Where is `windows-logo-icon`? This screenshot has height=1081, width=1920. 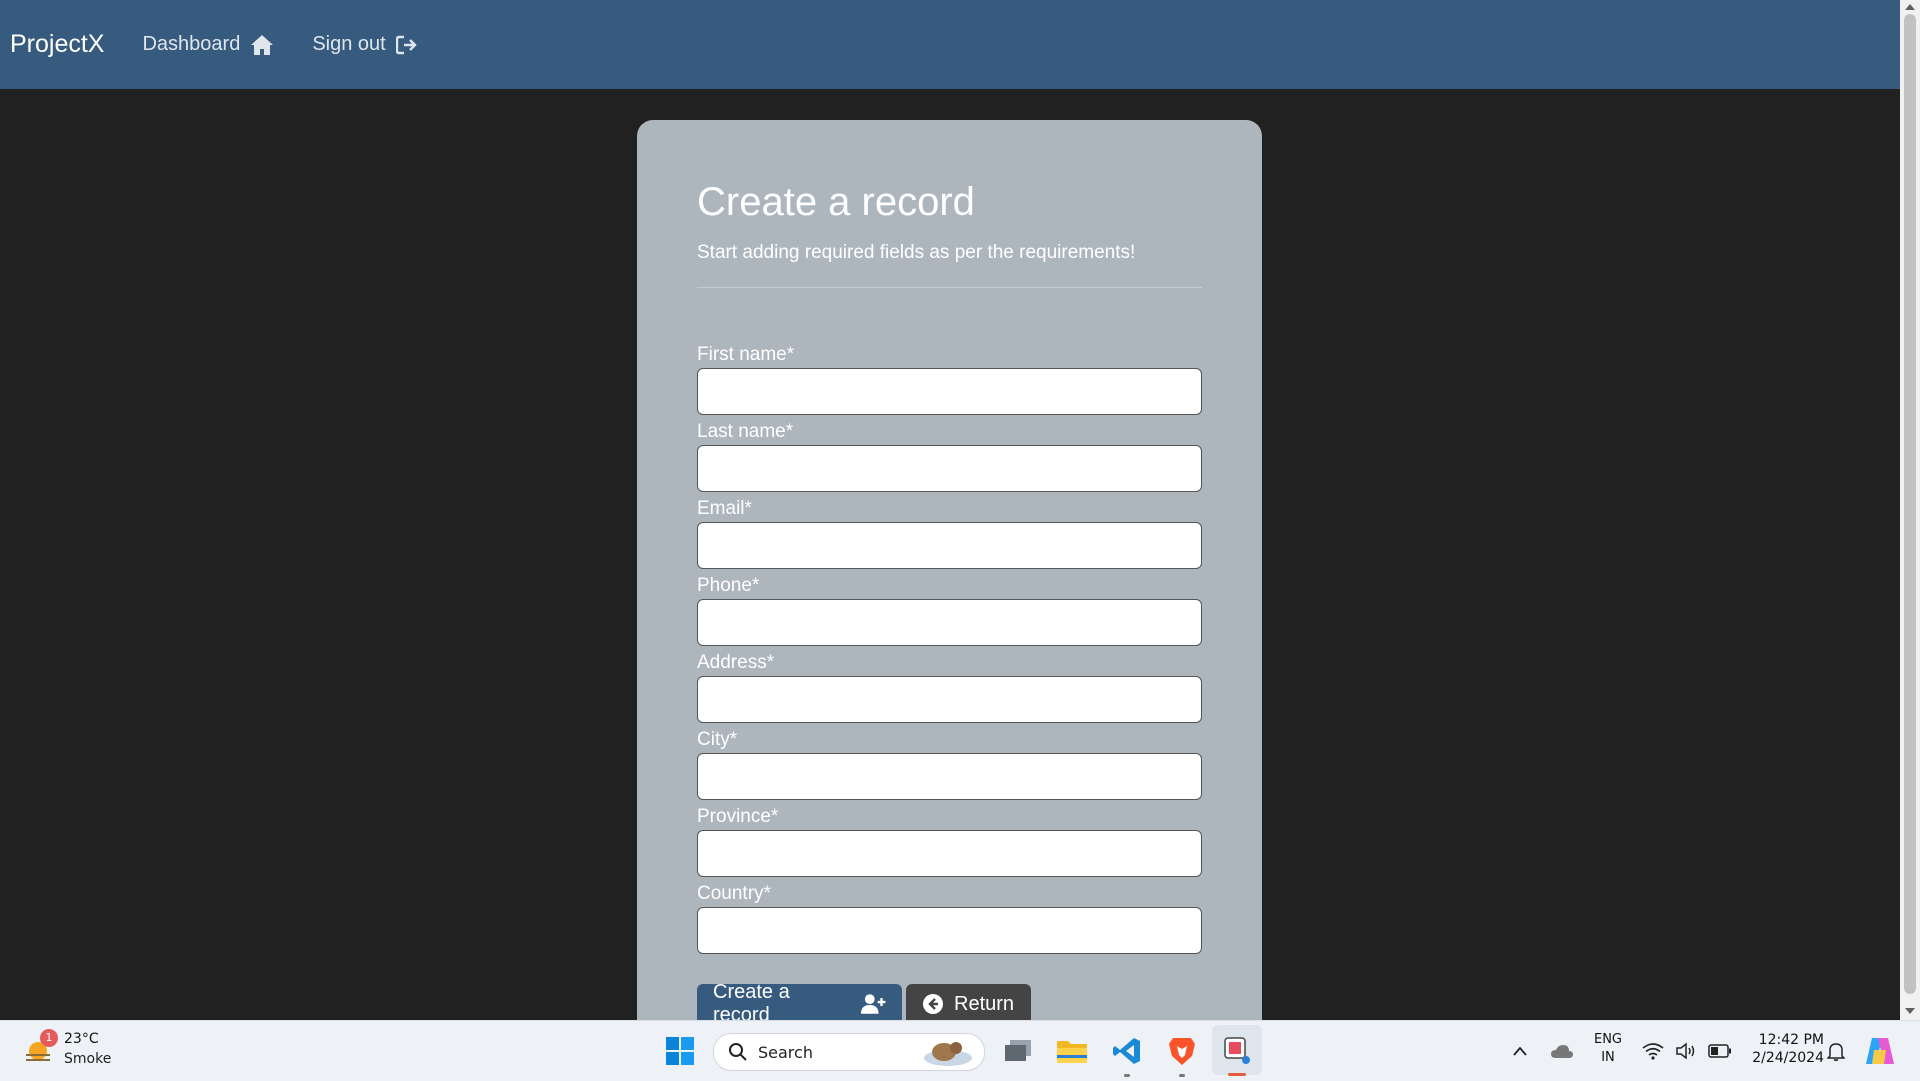 windows-logo-icon is located at coordinates (680, 1051).